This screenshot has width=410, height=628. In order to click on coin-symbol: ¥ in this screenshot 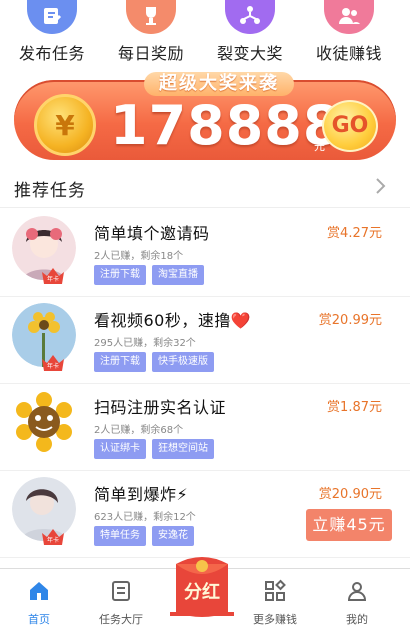, I will do `click(65, 125)`.